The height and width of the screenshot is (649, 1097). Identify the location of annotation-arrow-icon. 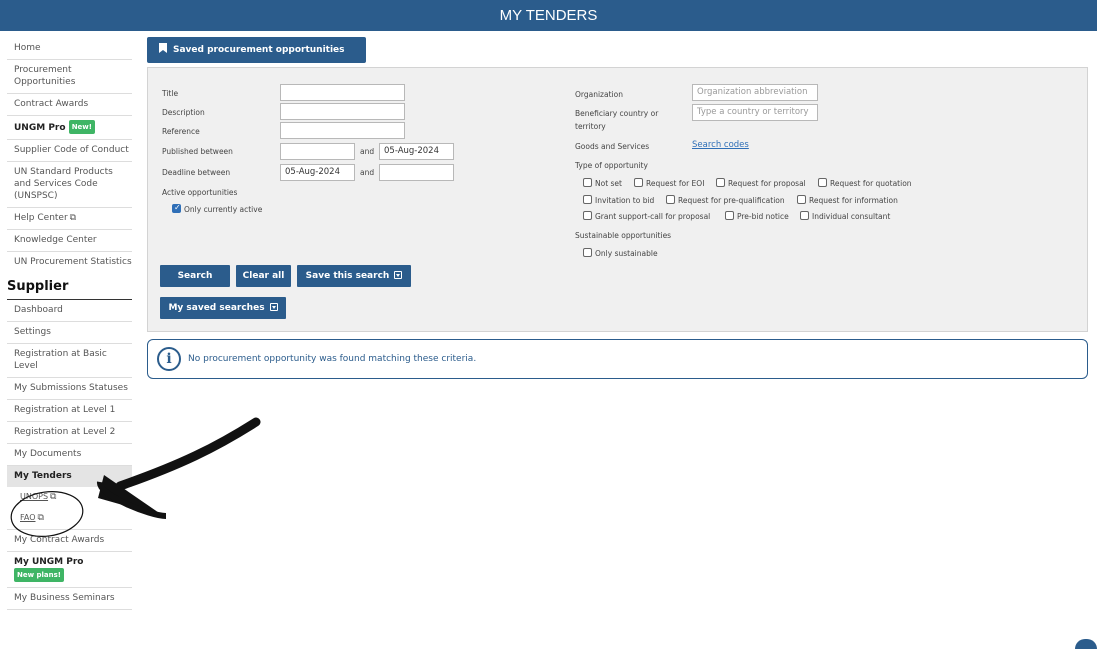
(135, 477).